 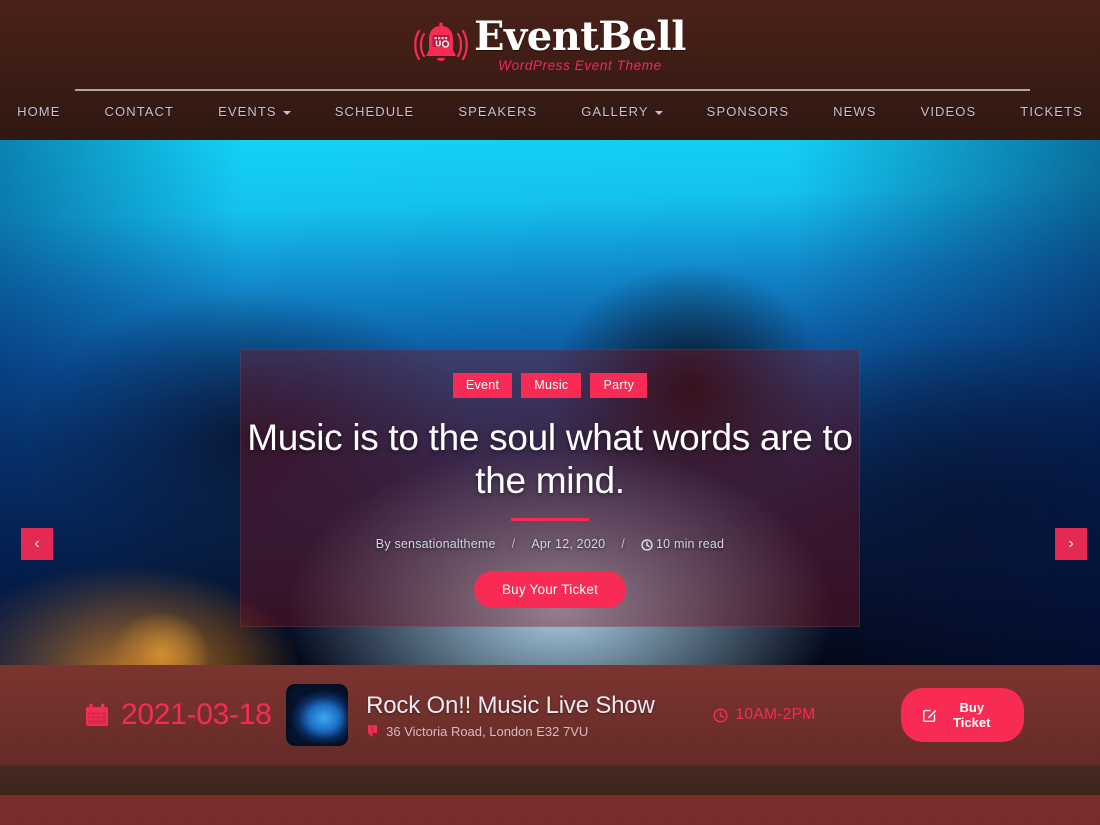 What do you see at coordinates (972, 715) in the screenshot?
I see `buy-ticket-label: Buy Ticket` at bounding box center [972, 715].